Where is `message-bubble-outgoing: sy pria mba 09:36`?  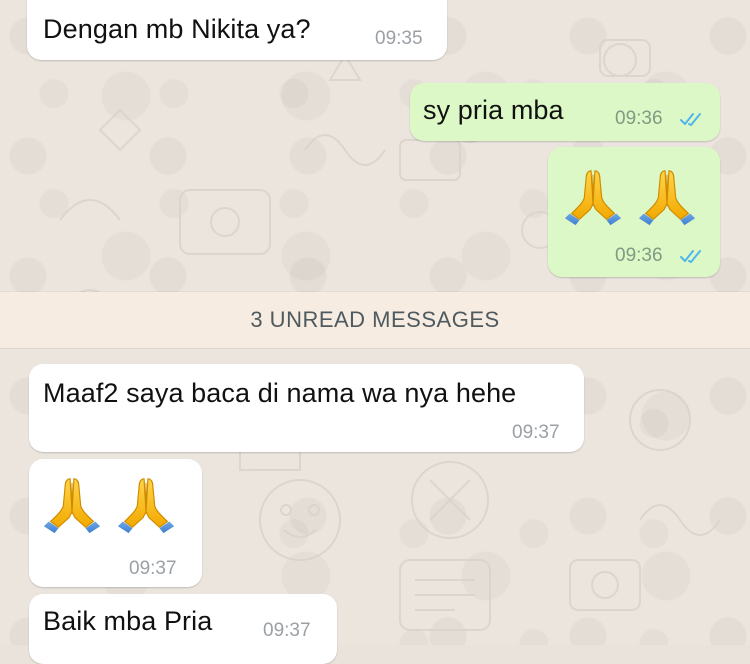
message-bubble-outgoing: sy pria mba 09:36 is located at coordinates (565, 112).